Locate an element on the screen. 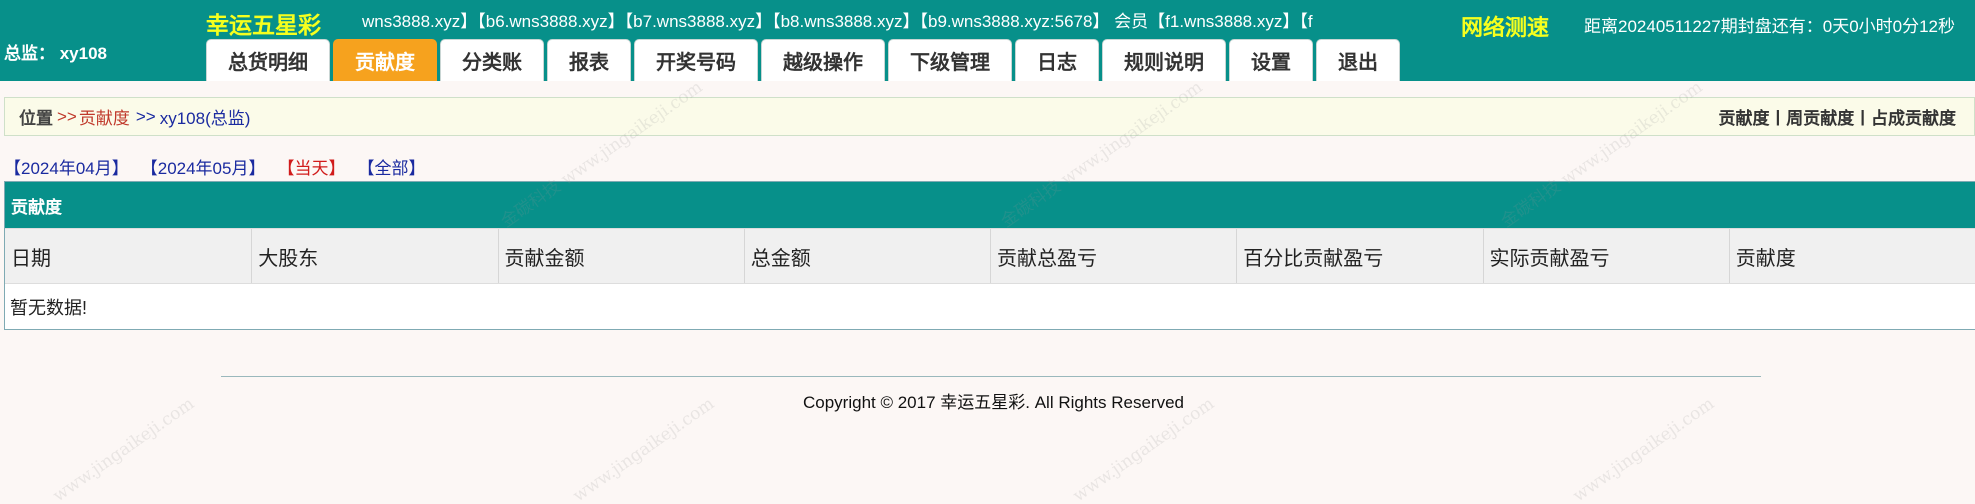 This screenshot has height=504, width=1975. contribution-view-links: 贡献度 | 周贡献度 | 占成贡献度 is located at coordinates (1837, 116).